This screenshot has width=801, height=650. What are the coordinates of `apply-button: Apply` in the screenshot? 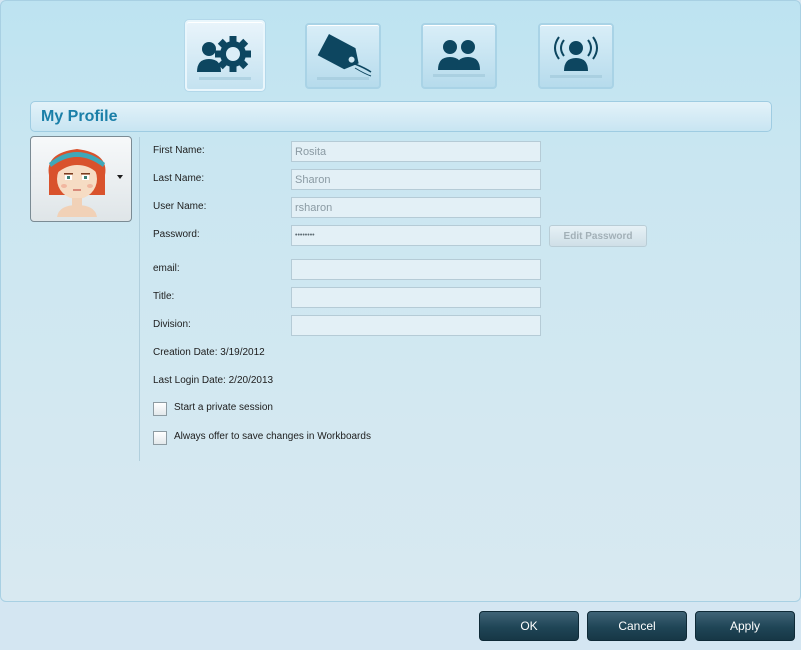 It's located at (745, 626).